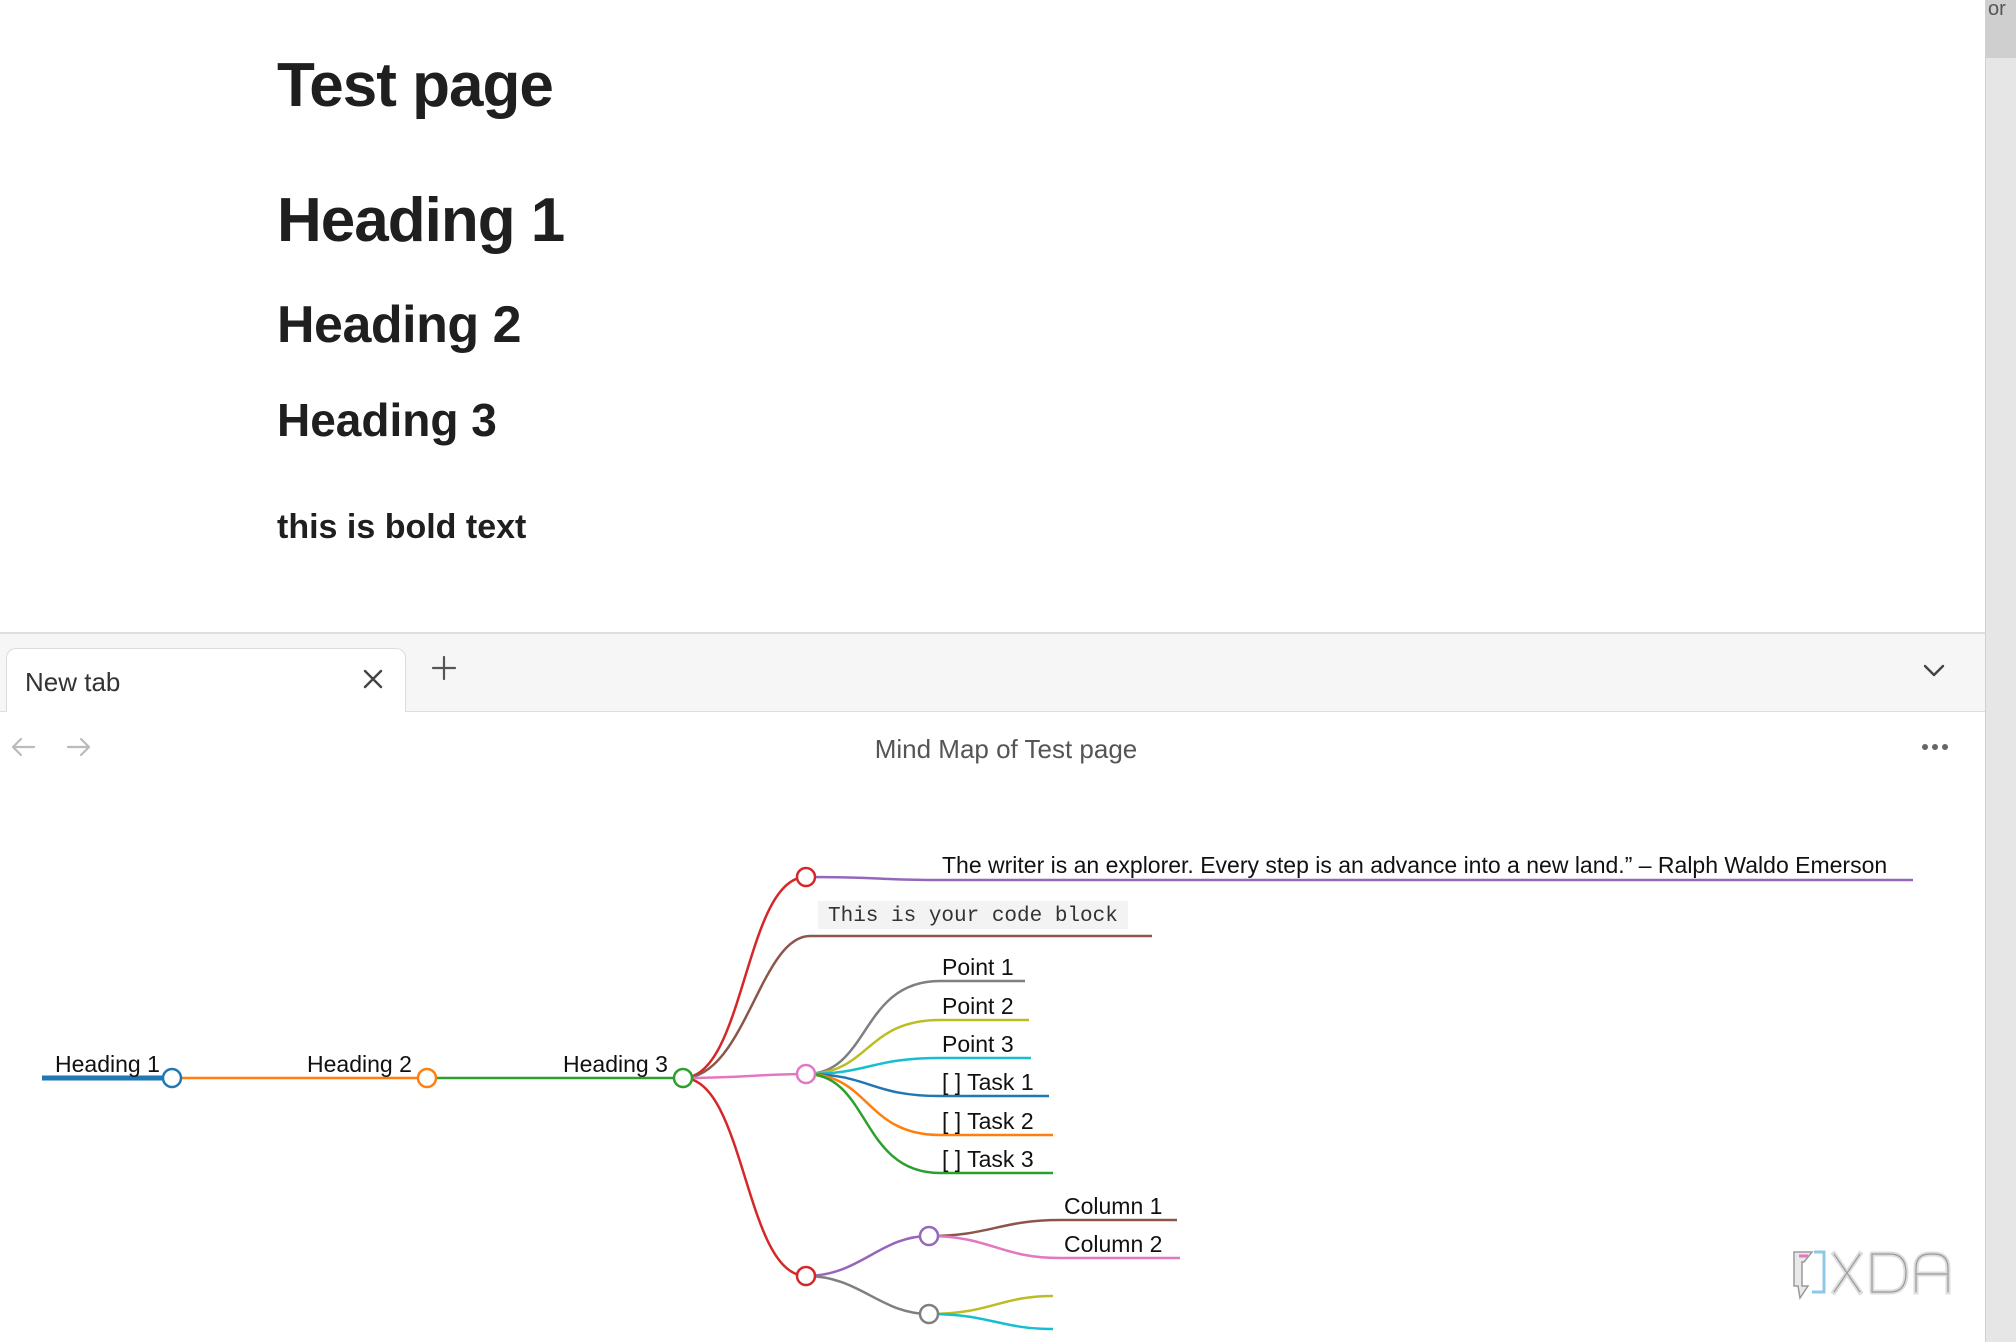 This screenshot has height=1342, width=2016. What do you see at coordinates (917, 1007) in the screenshot?
I see `branch-code-block` at bounding box center [917, 1007].